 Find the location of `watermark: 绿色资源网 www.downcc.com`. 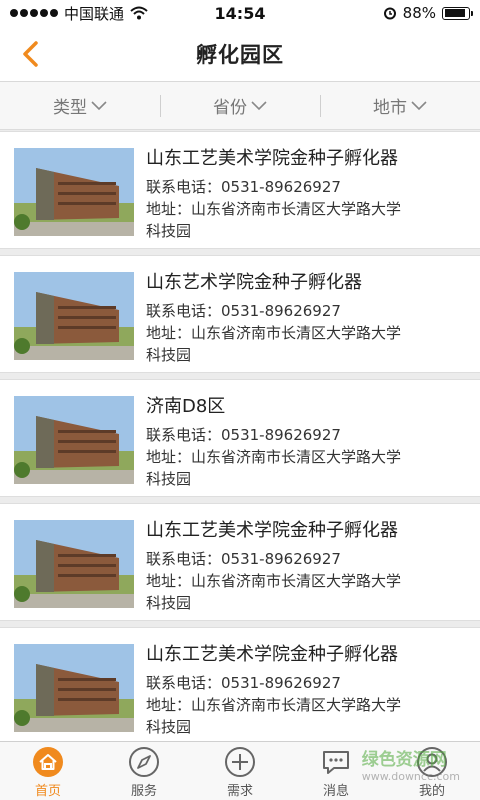

watermark: 绿色资源网 www.downcc.com is located at coordinates (411, 764).